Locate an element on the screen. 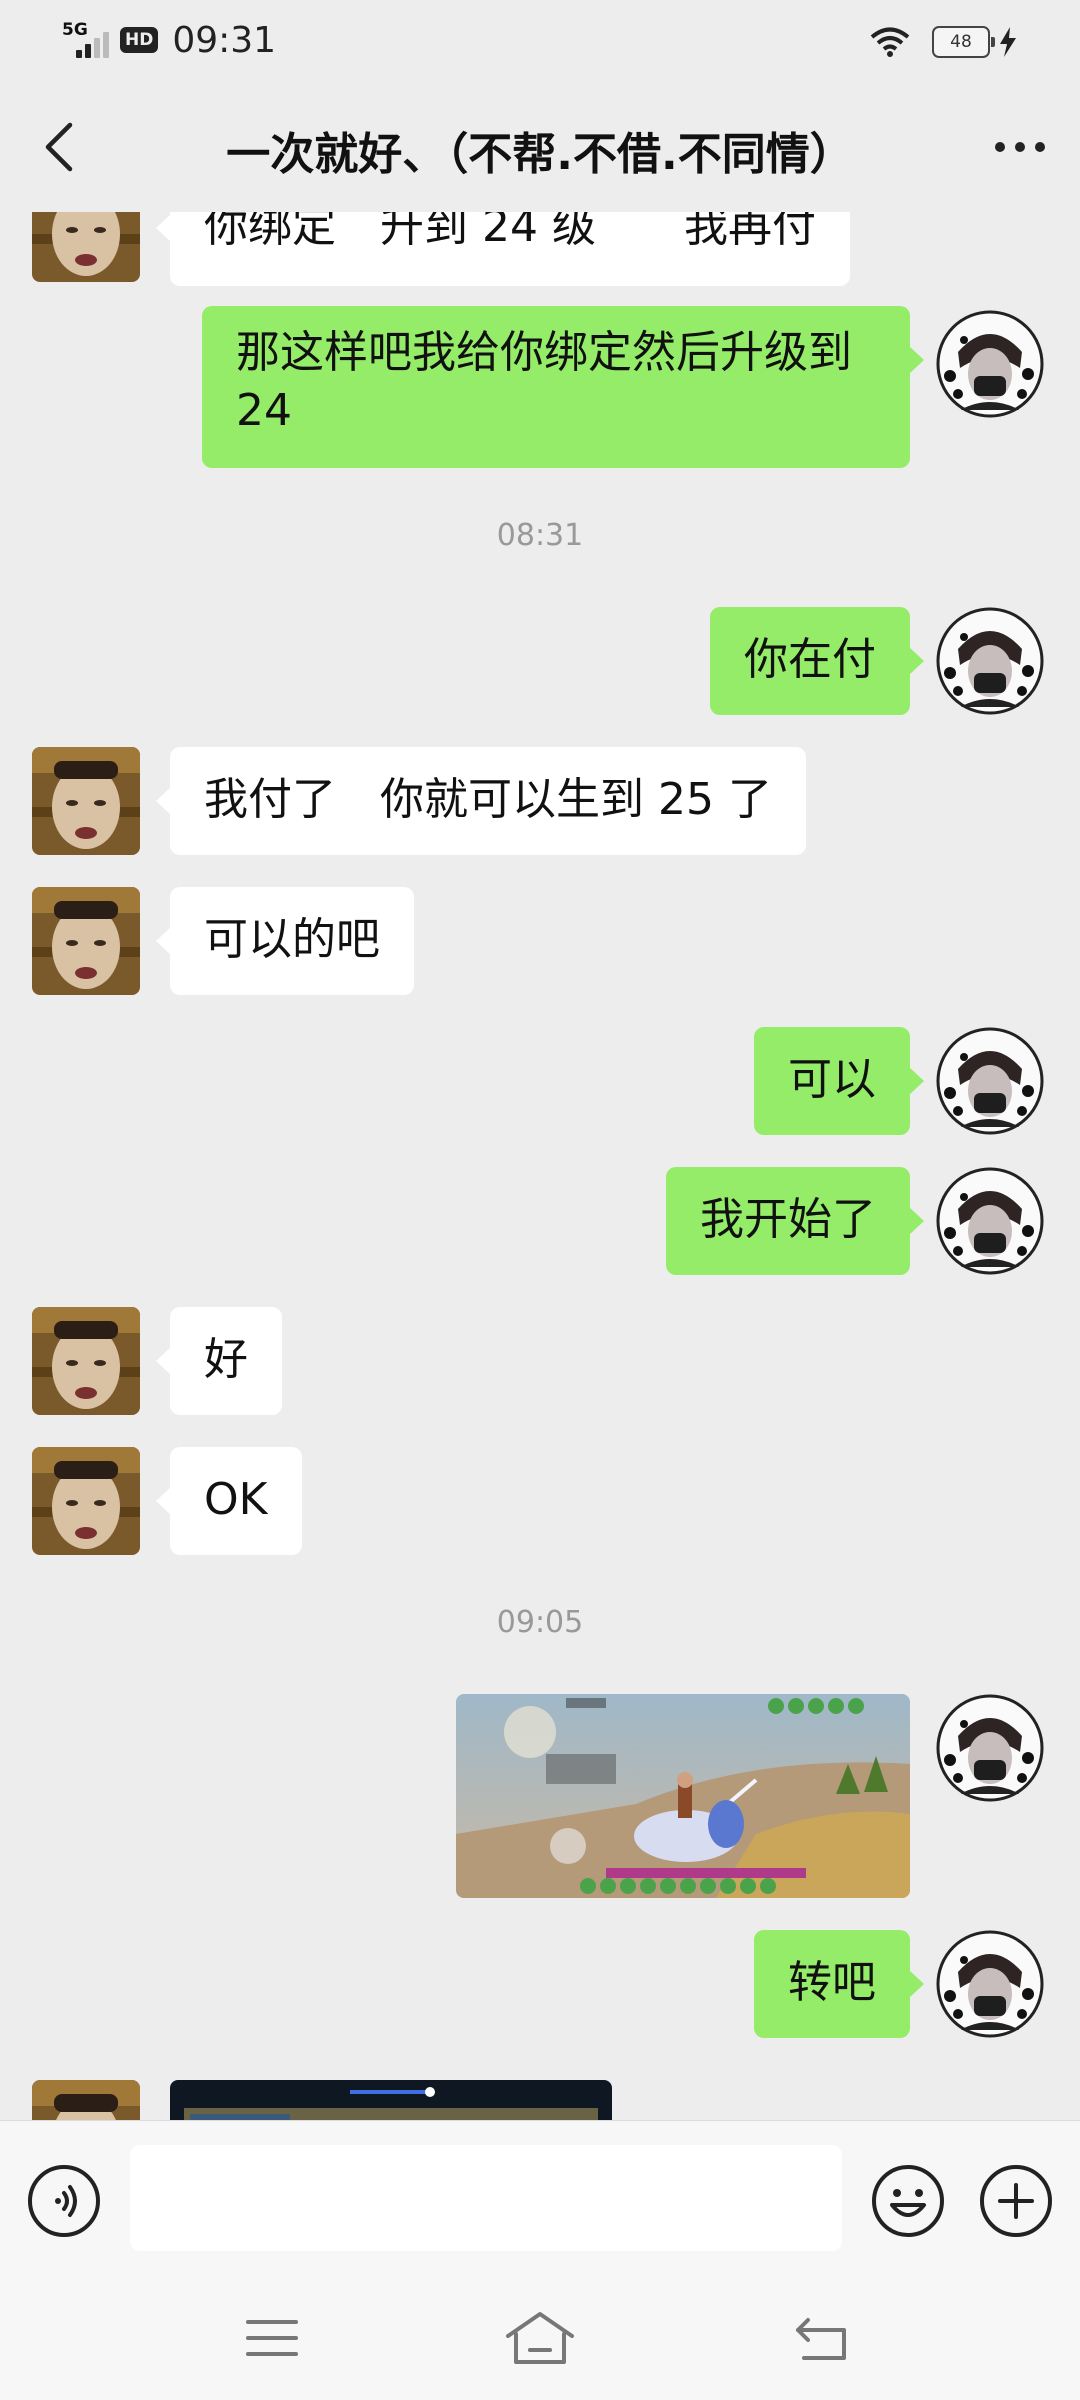 This screenshot has height=2400, width=1080. home-button is located at coordinates (538, 2338).